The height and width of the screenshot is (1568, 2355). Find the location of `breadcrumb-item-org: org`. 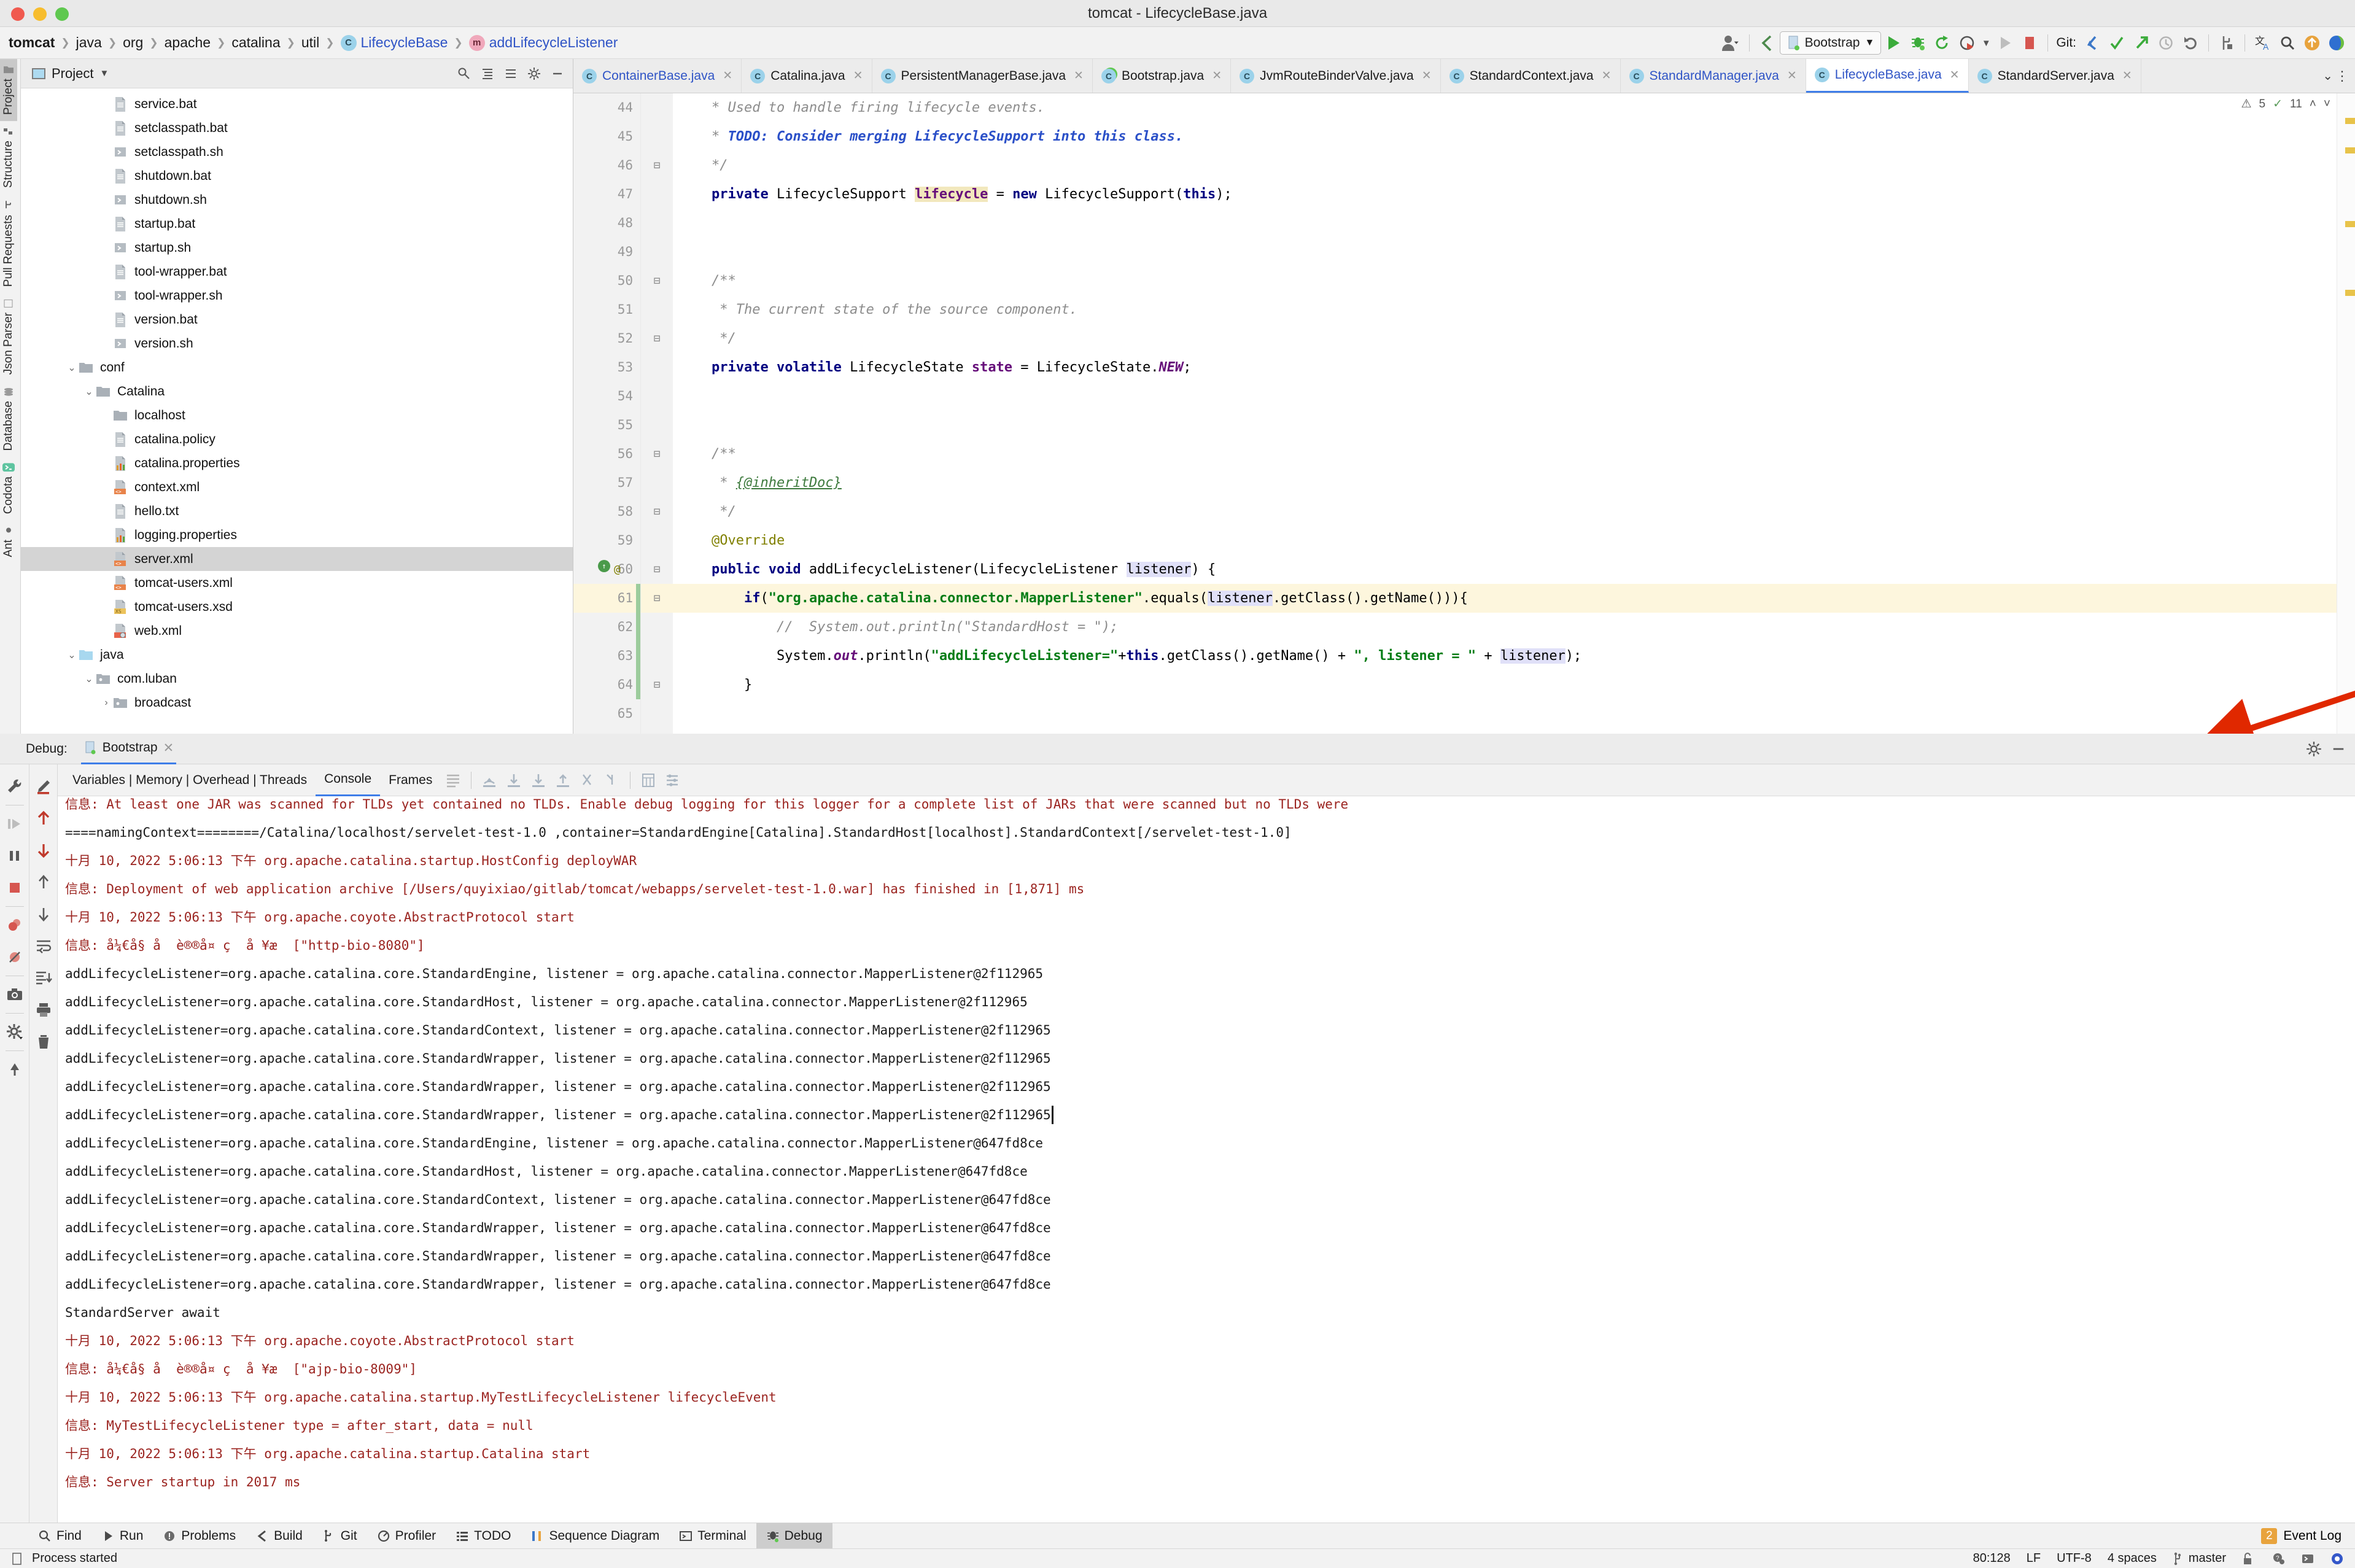

breadcrumb-item-org: org is located at coordinates (133, 42).